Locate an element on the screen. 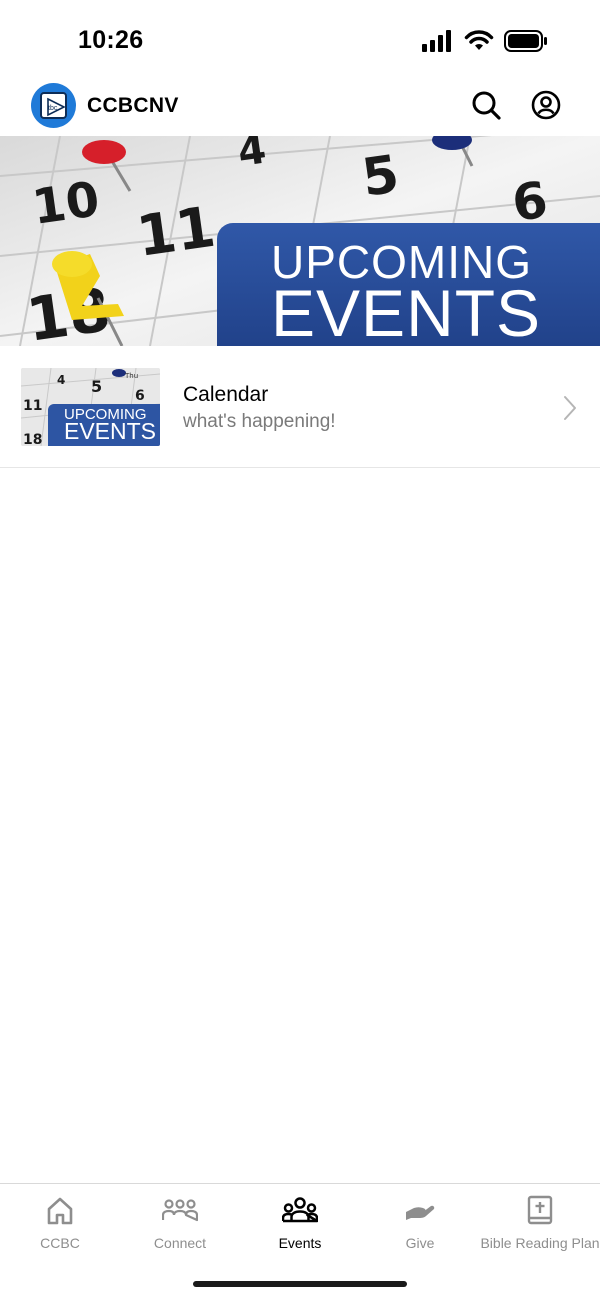  svg-text: 5 is located at coordinates (96, 386).